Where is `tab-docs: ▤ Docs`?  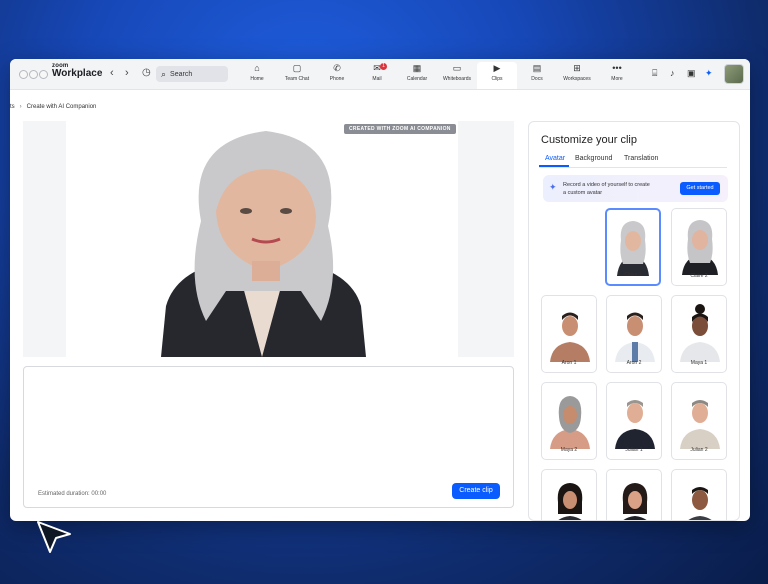 tab-docs: ▤ Docs is located at coordinates (537, 74).